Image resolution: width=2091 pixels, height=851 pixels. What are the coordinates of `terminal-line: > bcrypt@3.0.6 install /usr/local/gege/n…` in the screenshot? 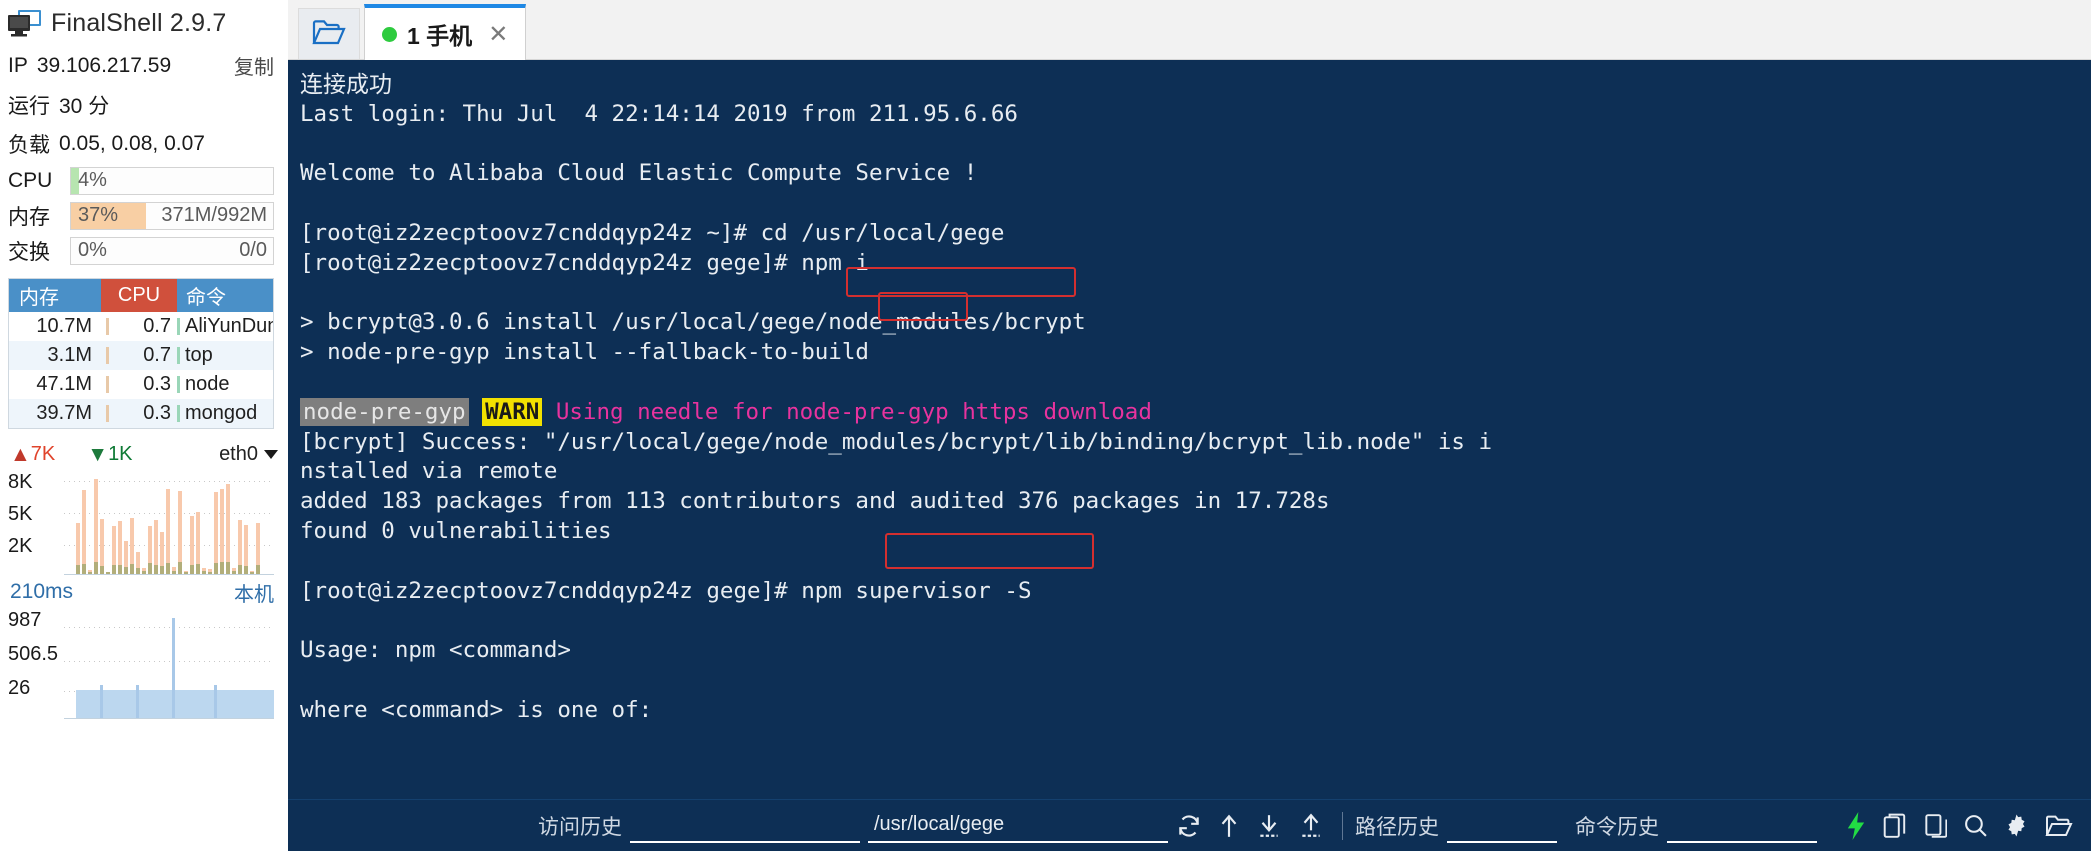 It's located at (693, 322).